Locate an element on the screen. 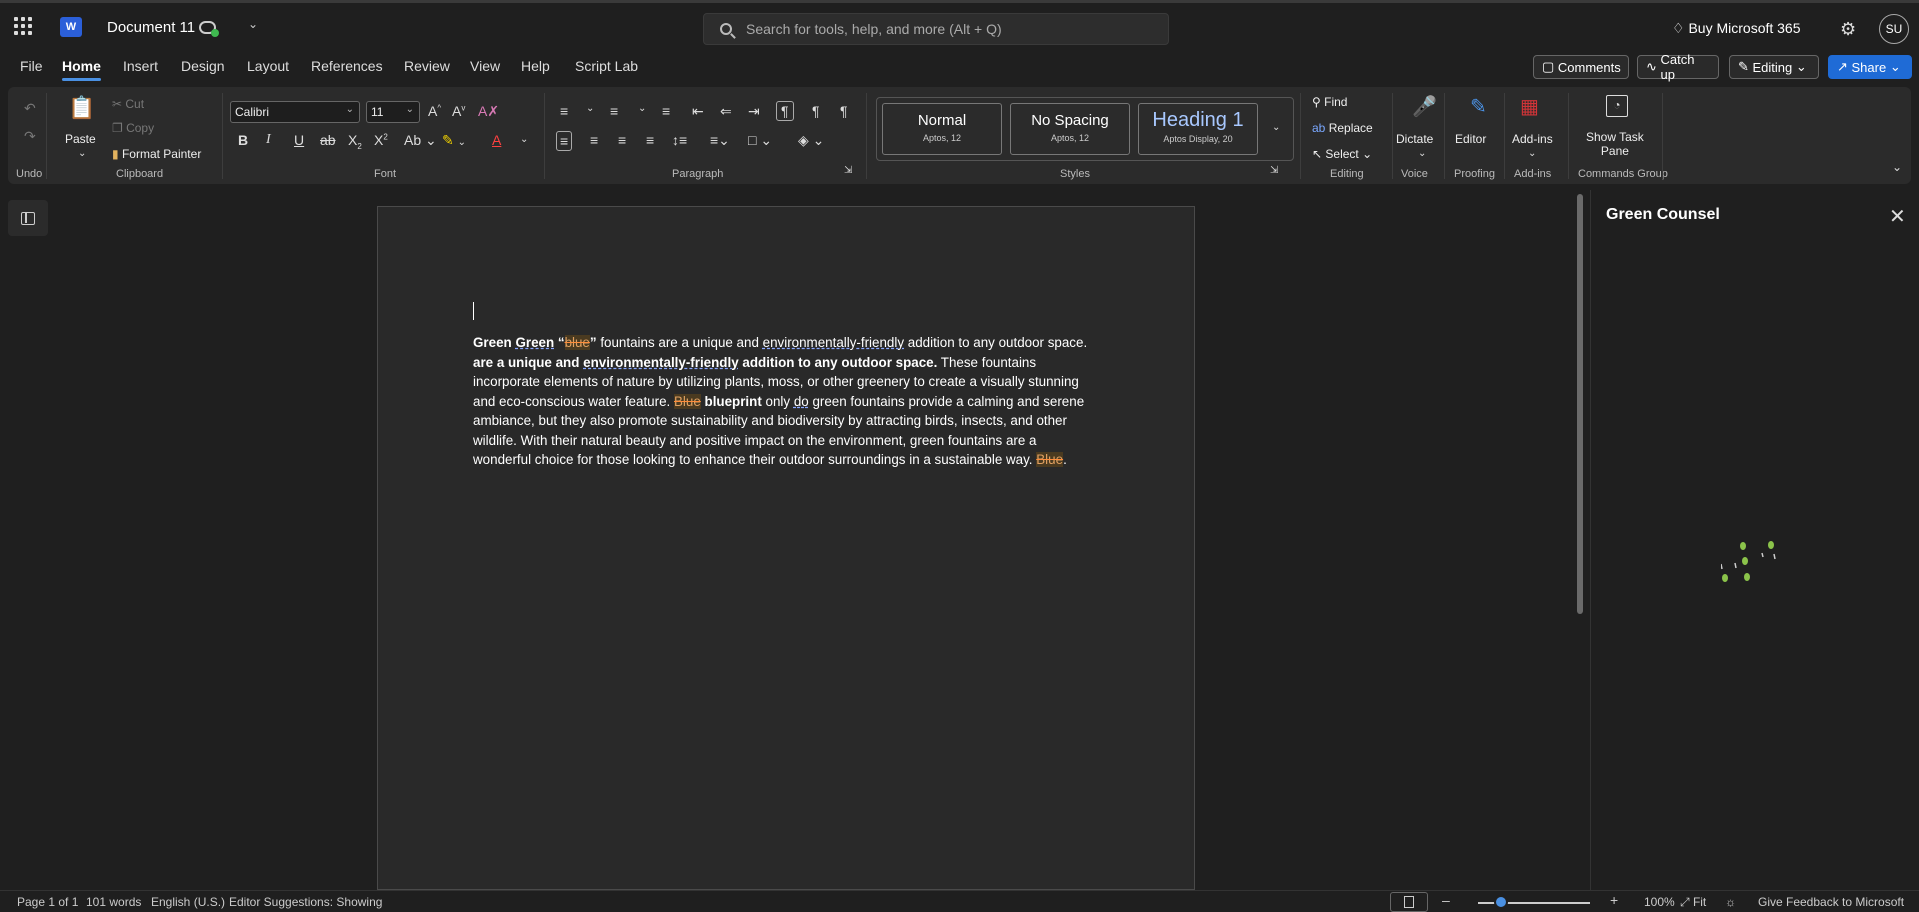 The image size is (1919, 912). zoom-out-icon: – is located at coordinates (1446, 900).